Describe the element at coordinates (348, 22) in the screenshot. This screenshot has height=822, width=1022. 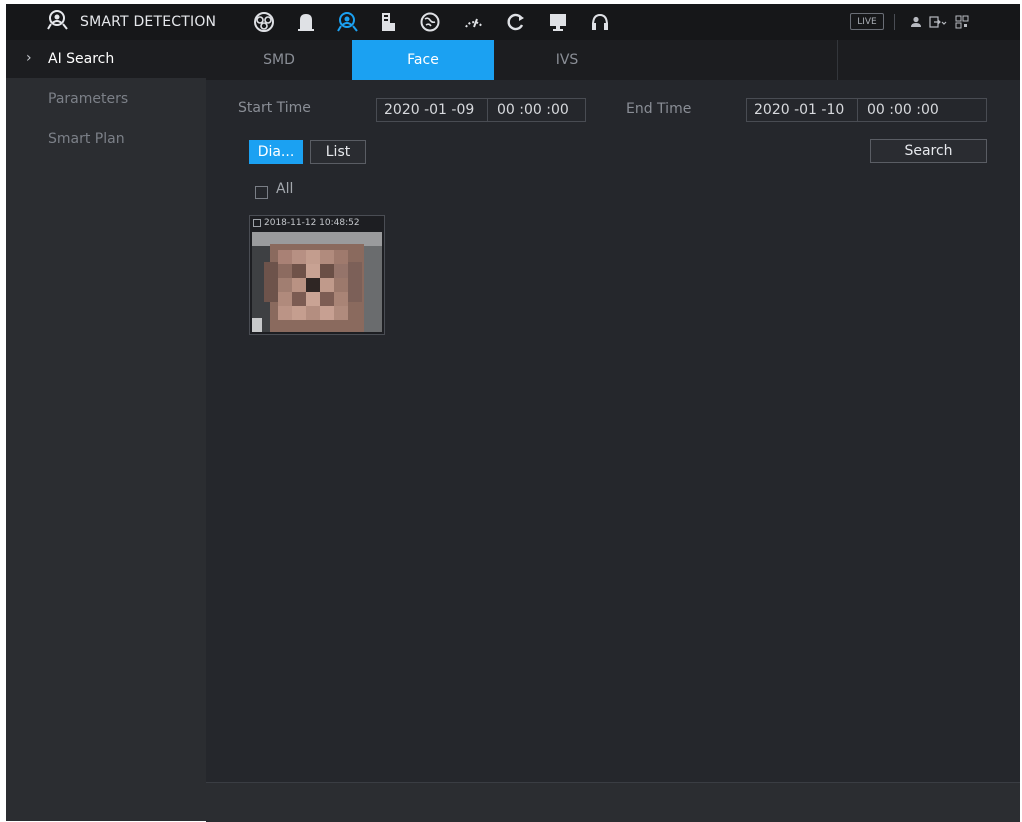
I see `ai-icon` at that location.